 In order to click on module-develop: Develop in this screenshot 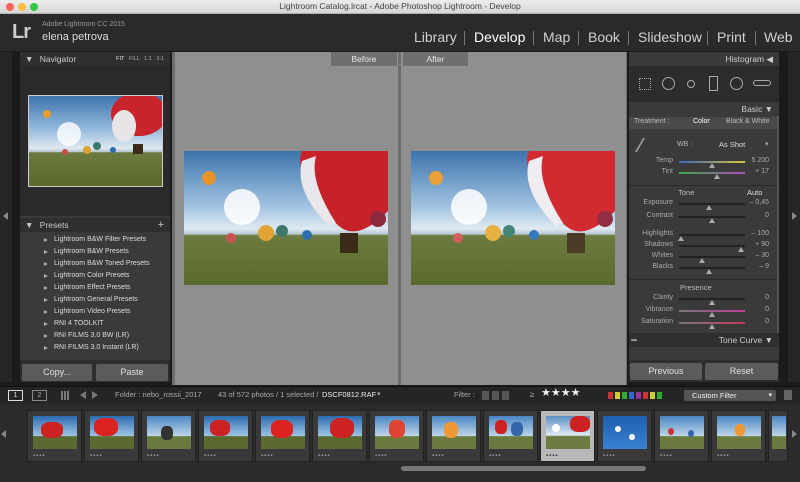, I will do `click(499, 37)`.